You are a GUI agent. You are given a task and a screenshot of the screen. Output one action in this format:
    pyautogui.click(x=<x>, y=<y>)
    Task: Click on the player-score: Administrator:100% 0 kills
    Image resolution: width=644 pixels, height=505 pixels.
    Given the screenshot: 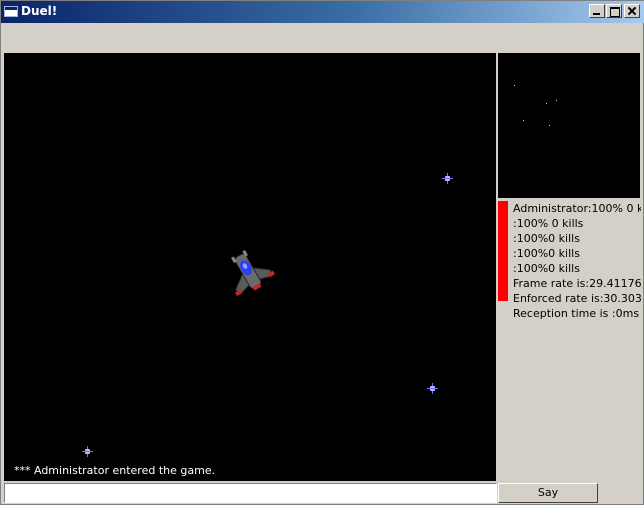 What is the action you would take?
    pyautogui.click(x=577, y=208)
    